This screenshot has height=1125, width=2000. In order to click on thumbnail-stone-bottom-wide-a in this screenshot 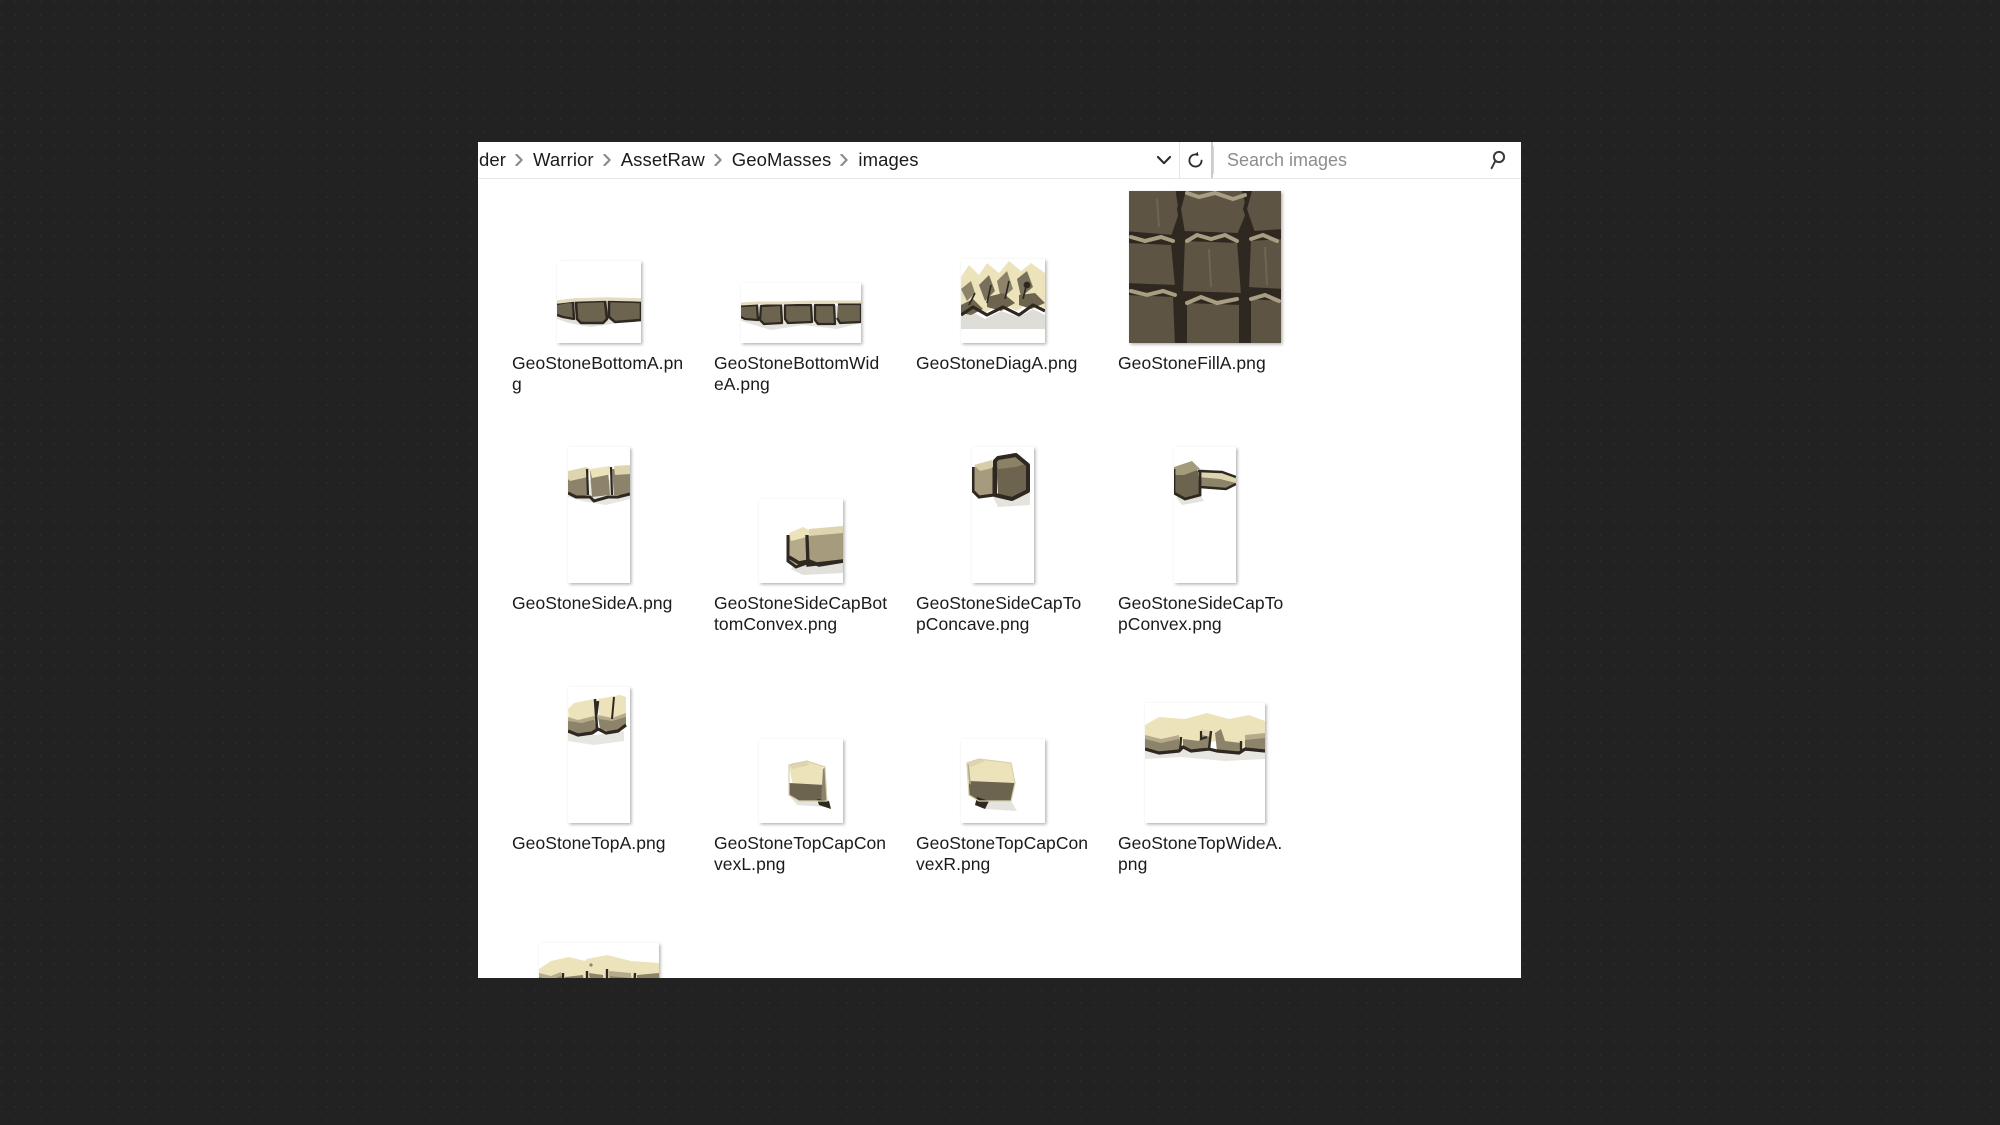, I will do `click(801, 313)`.